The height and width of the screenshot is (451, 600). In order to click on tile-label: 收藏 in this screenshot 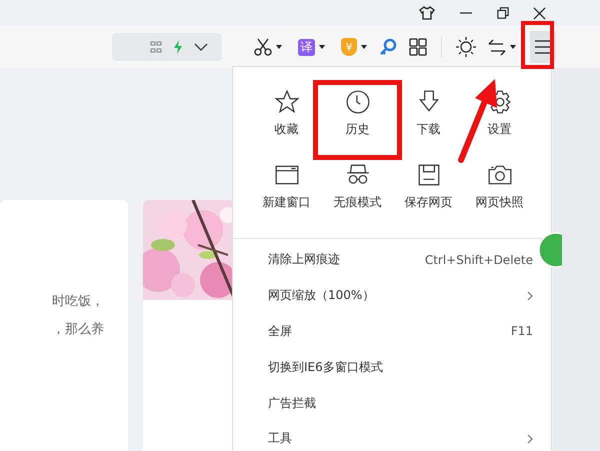, I will do `click(286, 129)`.